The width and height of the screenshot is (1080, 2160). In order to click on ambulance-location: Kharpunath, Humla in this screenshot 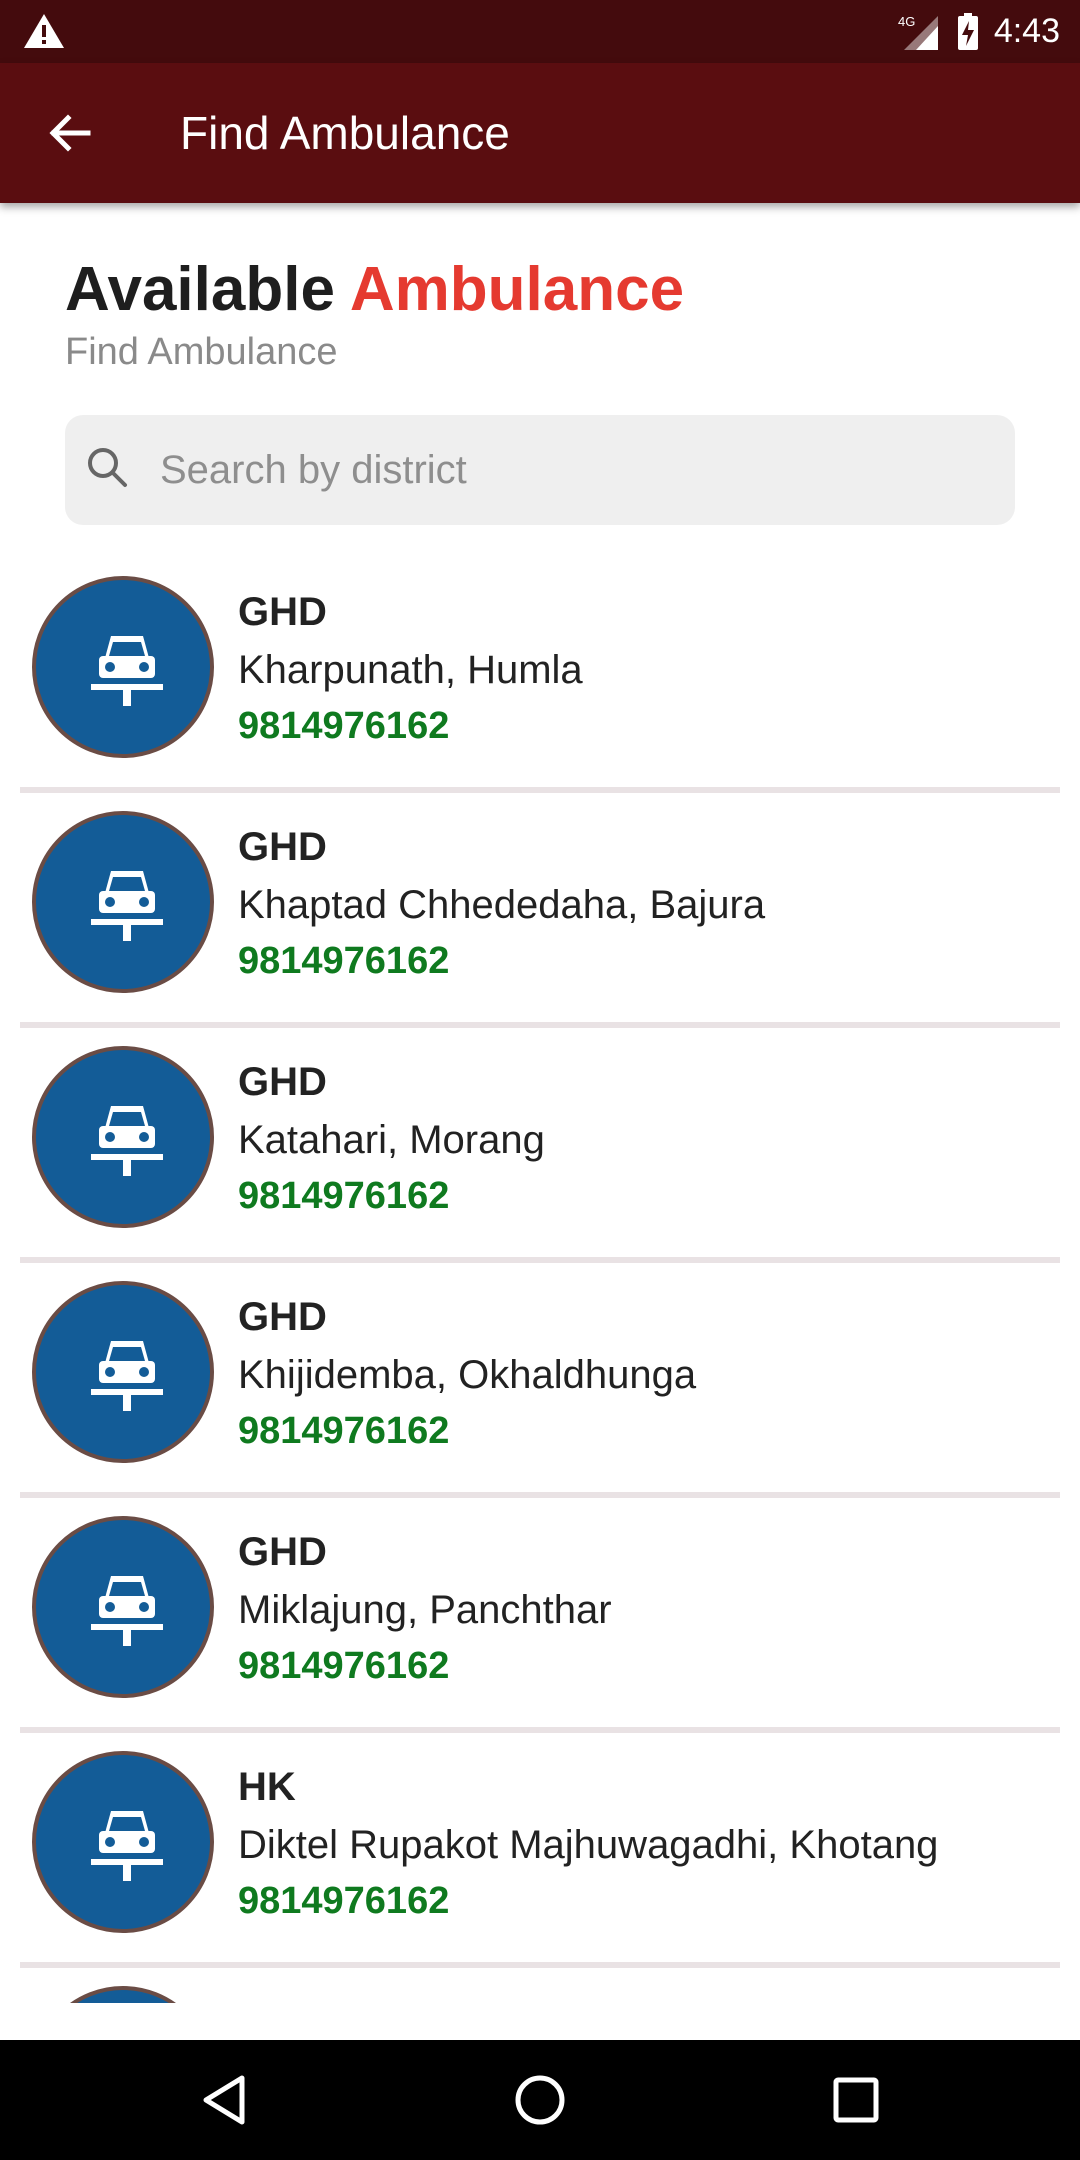, I will do `click(410, 670)`.